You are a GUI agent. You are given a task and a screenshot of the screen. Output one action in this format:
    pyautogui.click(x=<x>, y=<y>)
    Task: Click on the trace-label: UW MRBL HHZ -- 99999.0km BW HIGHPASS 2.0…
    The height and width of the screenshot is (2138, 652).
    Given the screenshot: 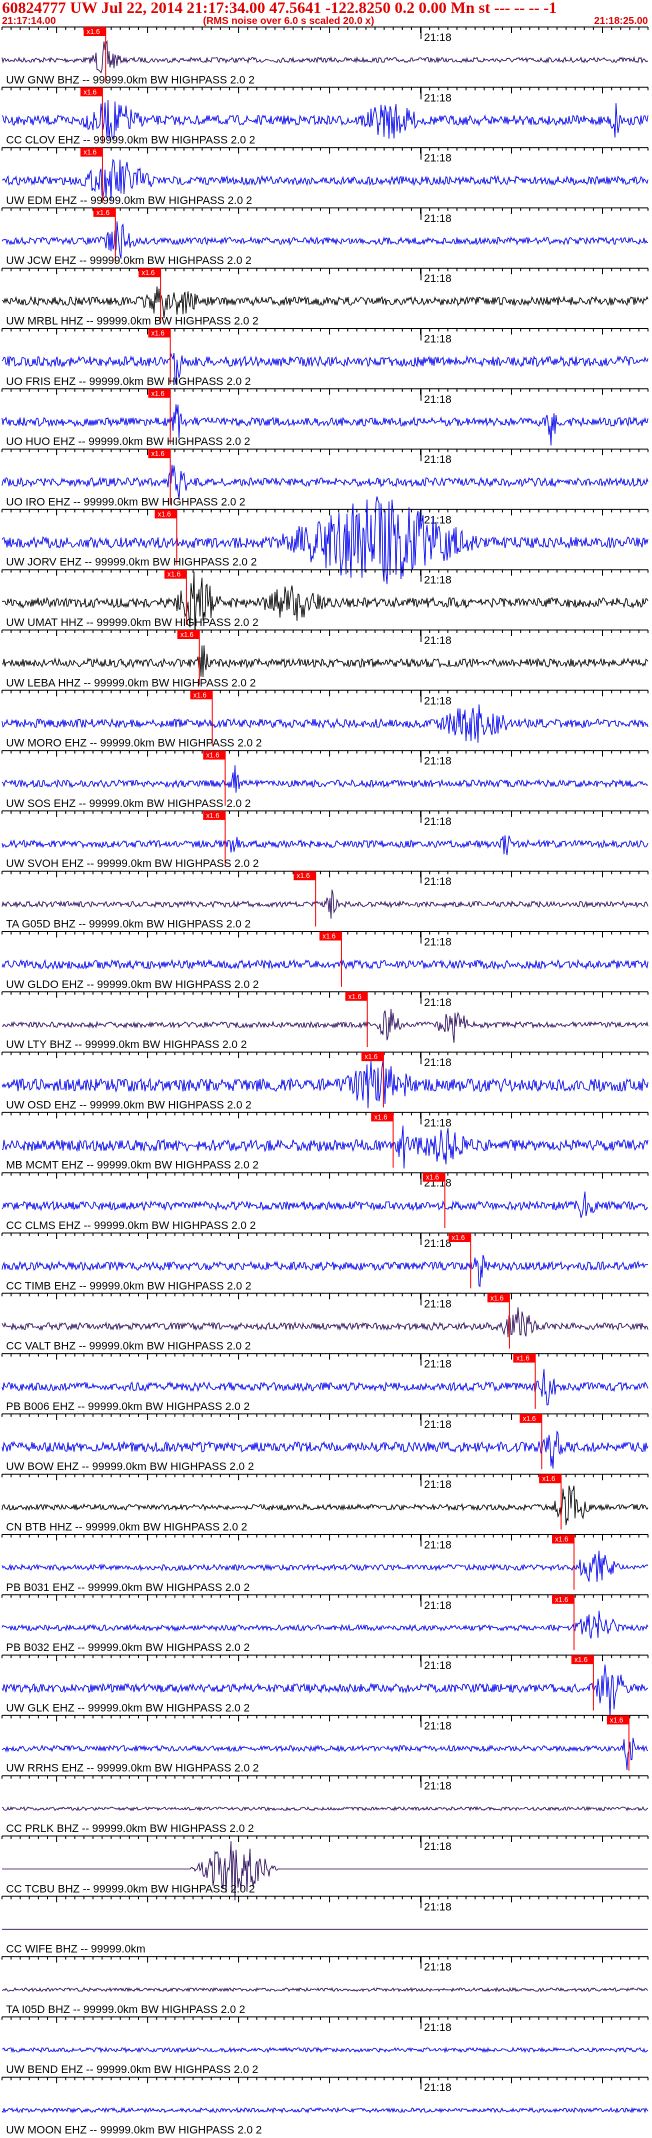 What is the action you would take?
    pyautogui.click(x=132, y=322)
    